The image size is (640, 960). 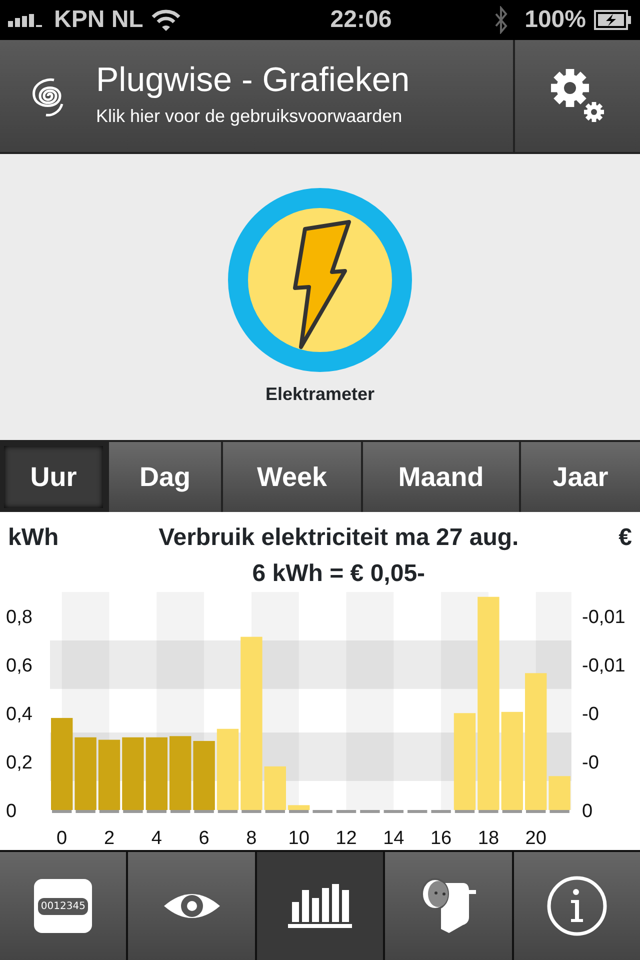 I want to click on chart-subtitle: 6 kWh = € 0,05-, so click(x=339, y=574).